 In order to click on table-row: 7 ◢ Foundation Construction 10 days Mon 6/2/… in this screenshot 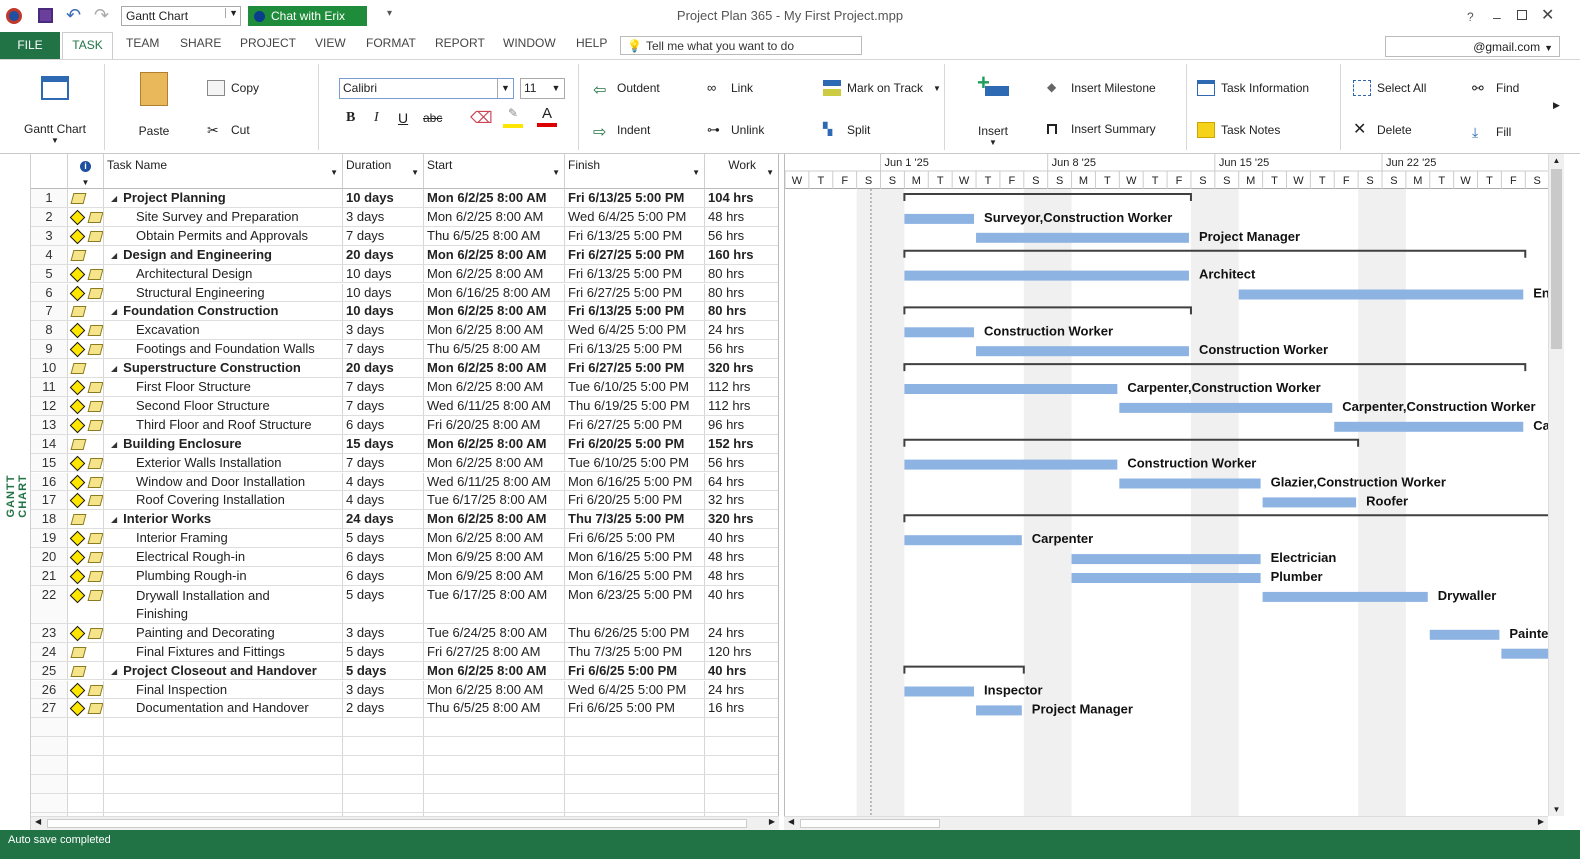, I will do `click(404, 312)`.